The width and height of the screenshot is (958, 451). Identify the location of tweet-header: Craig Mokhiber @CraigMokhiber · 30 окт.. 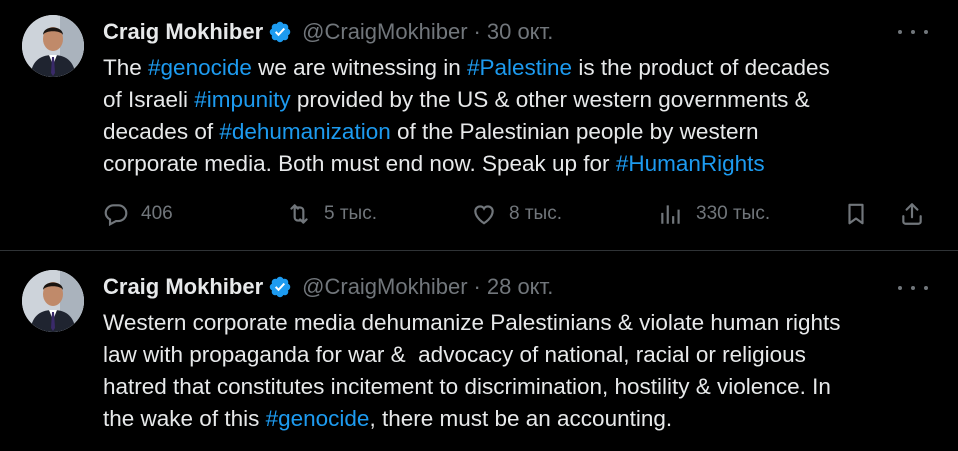
(328, 32).